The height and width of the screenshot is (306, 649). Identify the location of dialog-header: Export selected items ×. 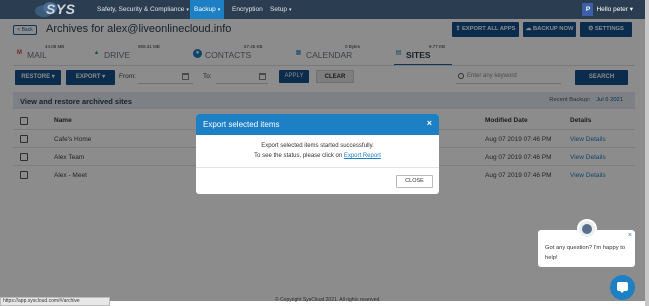
(317, 124).